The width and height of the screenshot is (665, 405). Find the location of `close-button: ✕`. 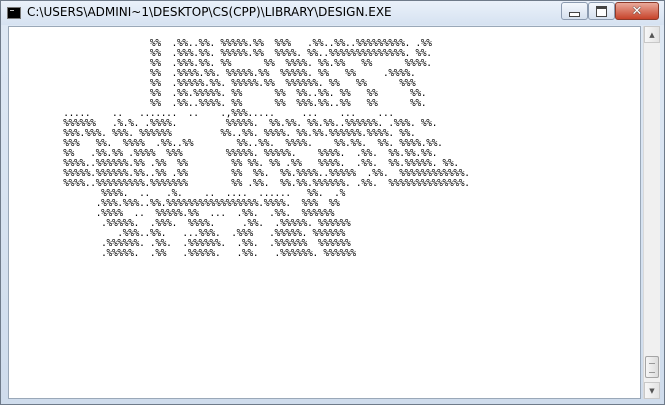

close-button: ✕ is located at coordinates (637, 11).